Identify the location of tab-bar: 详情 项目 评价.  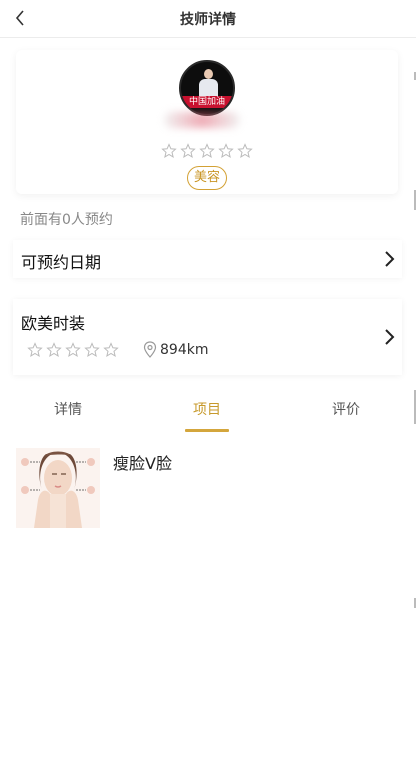
(208, 414).